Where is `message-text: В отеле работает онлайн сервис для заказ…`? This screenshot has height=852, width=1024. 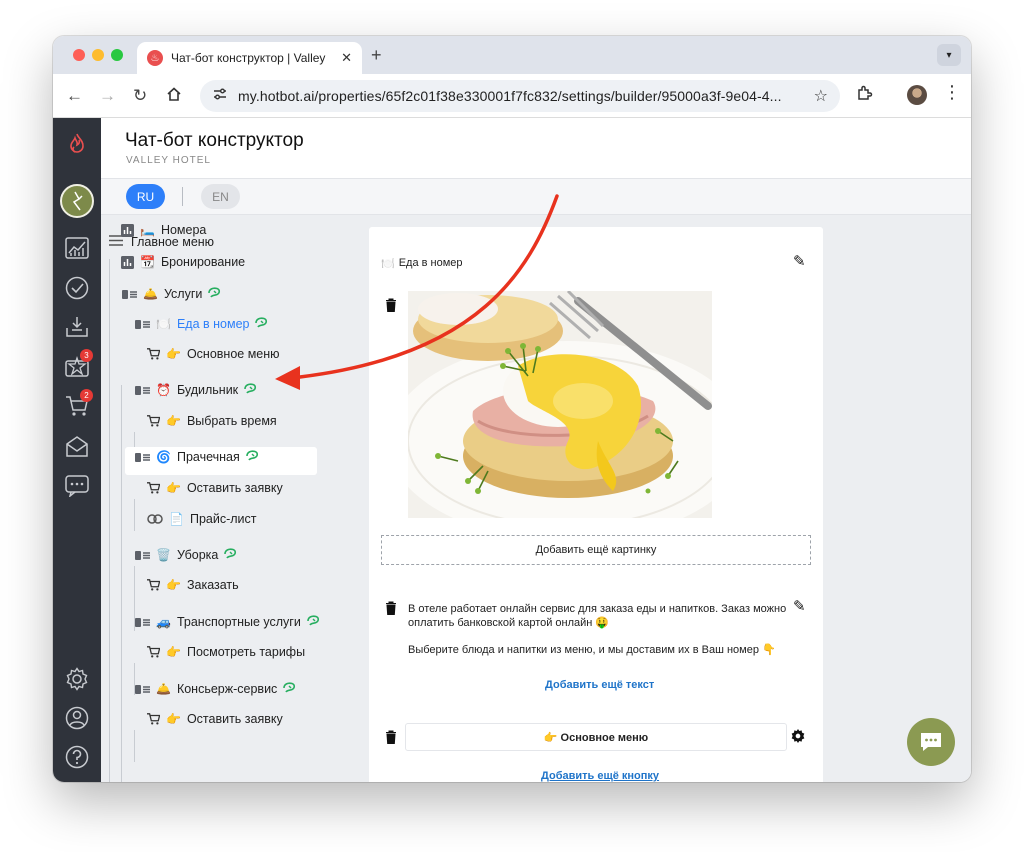 message-text: В отеле работает онлайн сервис для заказ… is located at coordinates (603, 629).